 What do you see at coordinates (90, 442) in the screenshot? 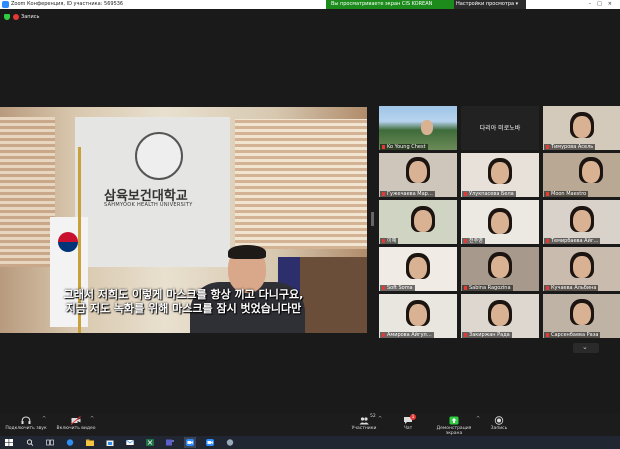
I see `taskbar-explorer` at bounding box center [90, 442].